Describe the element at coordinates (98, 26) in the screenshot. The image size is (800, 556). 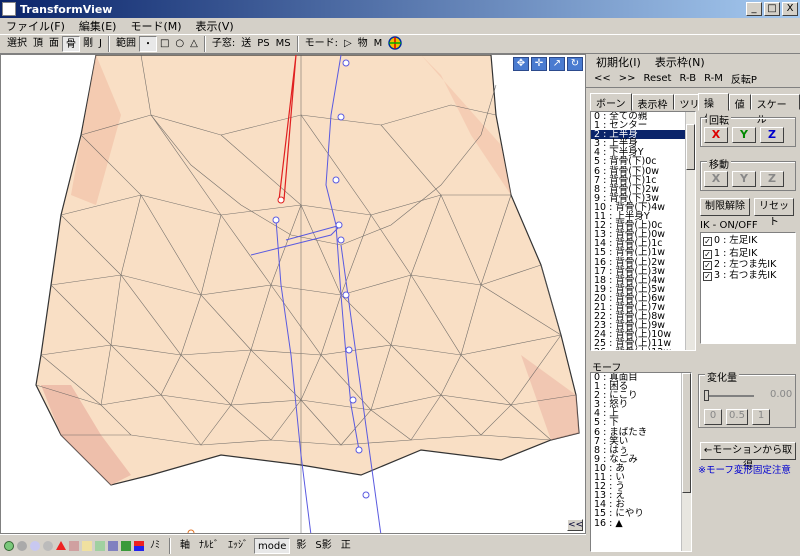
I see `menu-edit: 編集(E)` at that location.